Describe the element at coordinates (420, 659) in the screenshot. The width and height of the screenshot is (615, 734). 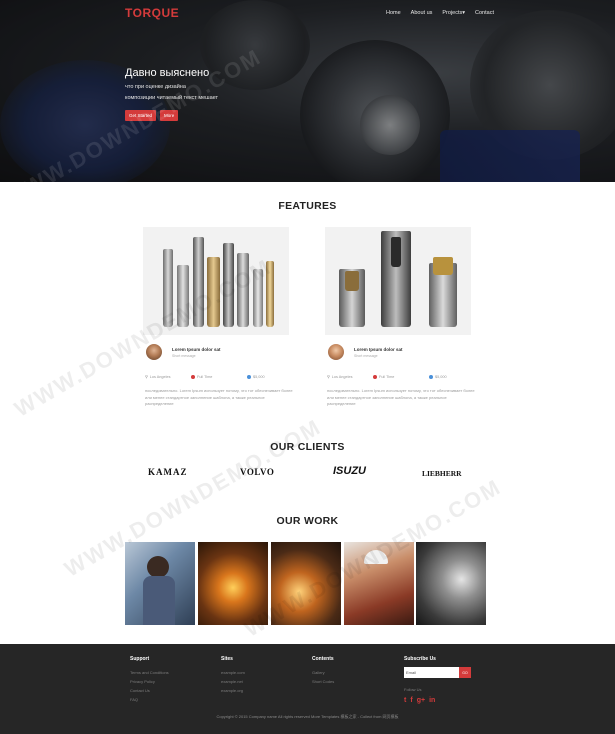
I see `footer-heading: Subscribe Us` at that location.